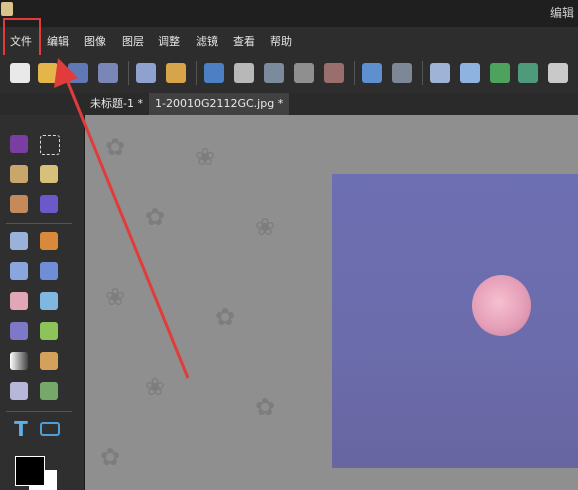 The width and height of the screenshot is (578, 490). Describe the element at coordinates (274, 73) in the screenshot. I see `copy-icon` at that location.